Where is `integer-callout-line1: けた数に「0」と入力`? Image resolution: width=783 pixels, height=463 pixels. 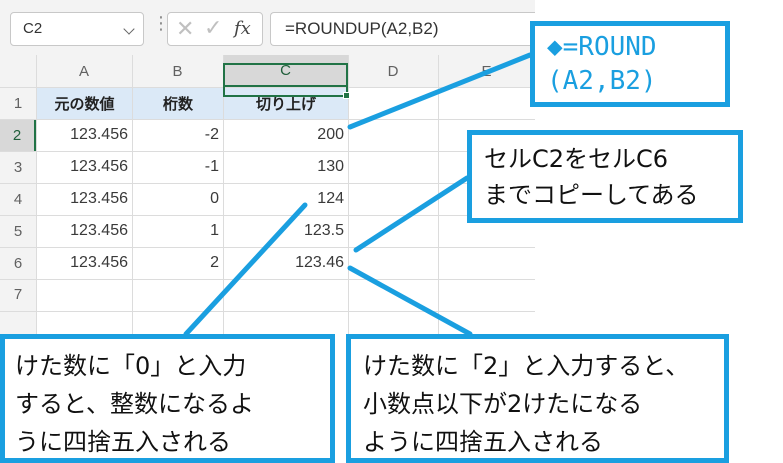 integer-callout-line1: けた数に「0」と入力 is located at coordinates (131, 366).